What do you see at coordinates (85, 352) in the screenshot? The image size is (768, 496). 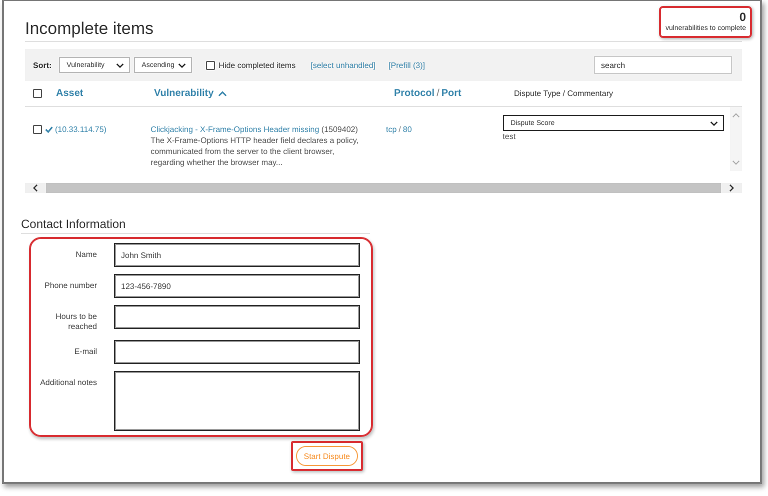 I see `field-label: E-mail` at bounding box center [85, 352].